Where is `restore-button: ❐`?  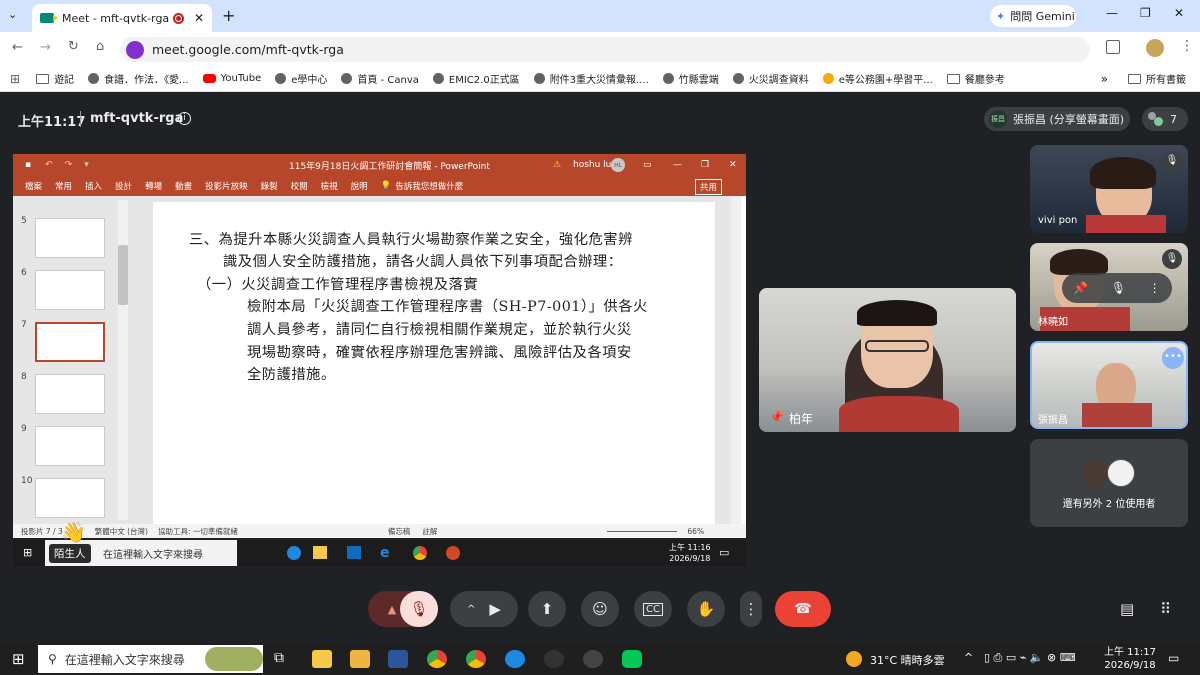
restore-button: ❐ is located at coordinates (1145, 13).